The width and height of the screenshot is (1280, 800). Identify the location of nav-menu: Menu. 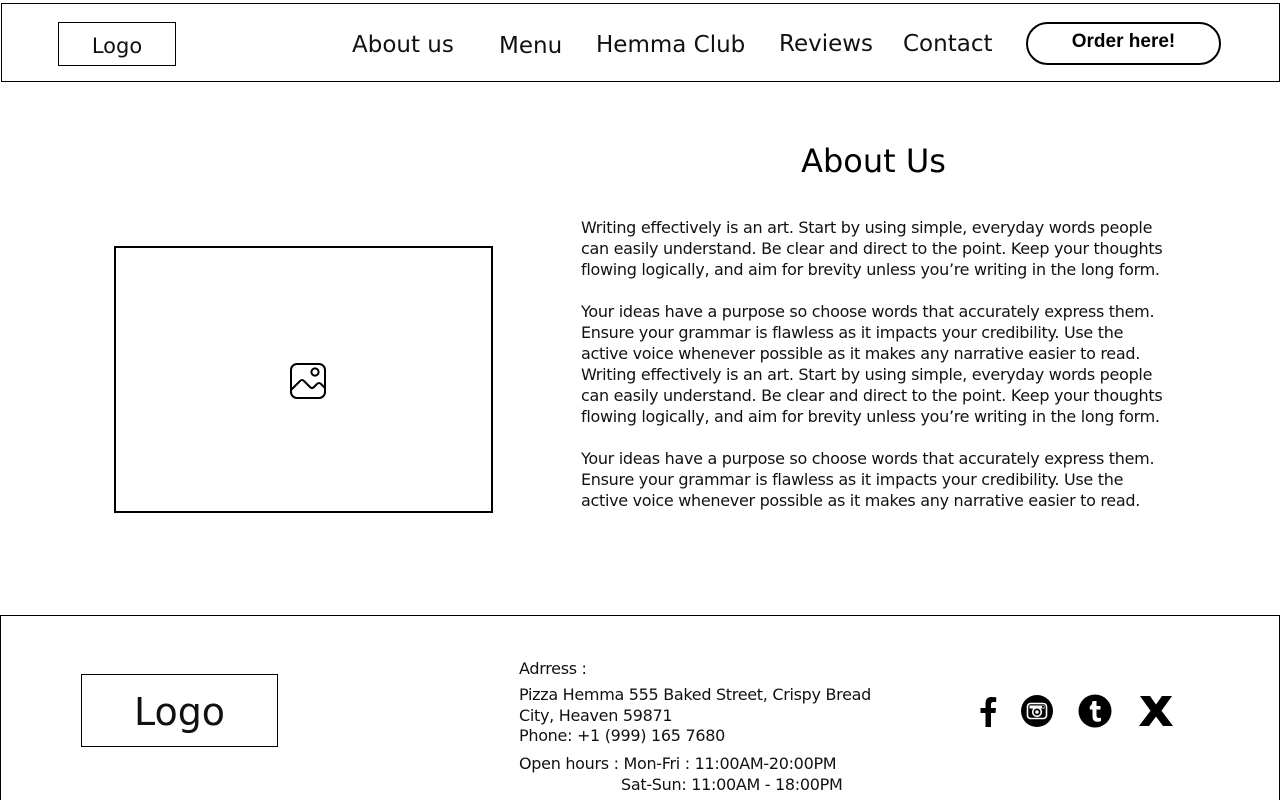
(530, 46).